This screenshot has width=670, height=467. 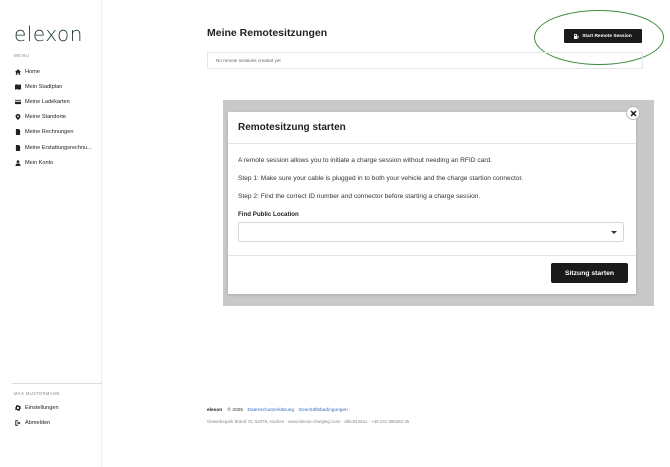 I want to click on privacy-link: Datenschutzerklärung, so click(x=270, y=410).